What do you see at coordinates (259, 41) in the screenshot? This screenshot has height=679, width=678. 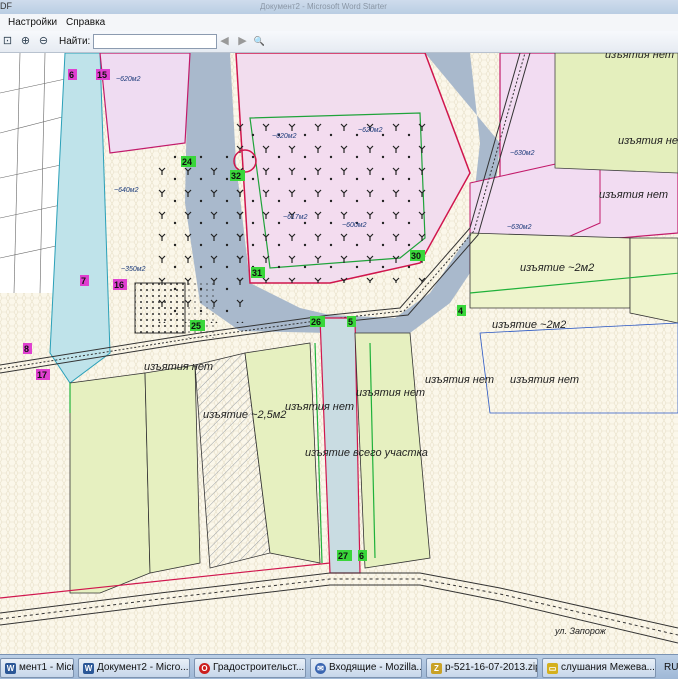 I see `search-options-icon: 🔍` at bounding box center [259, 41].